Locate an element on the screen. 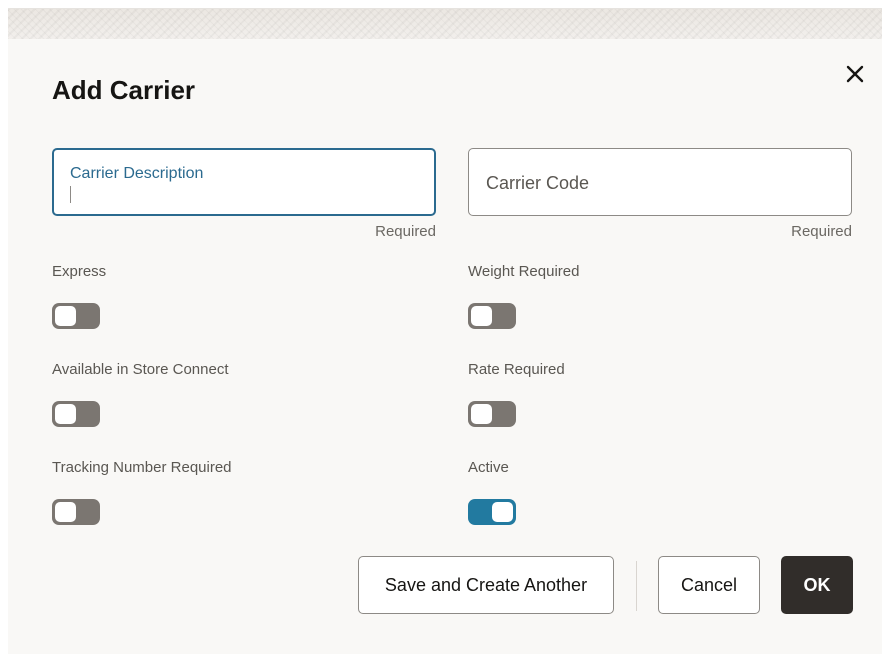 The height and width of the screenshot is (654, 883). available-in-store-connect-toggle is located at coordinates (76, 414).